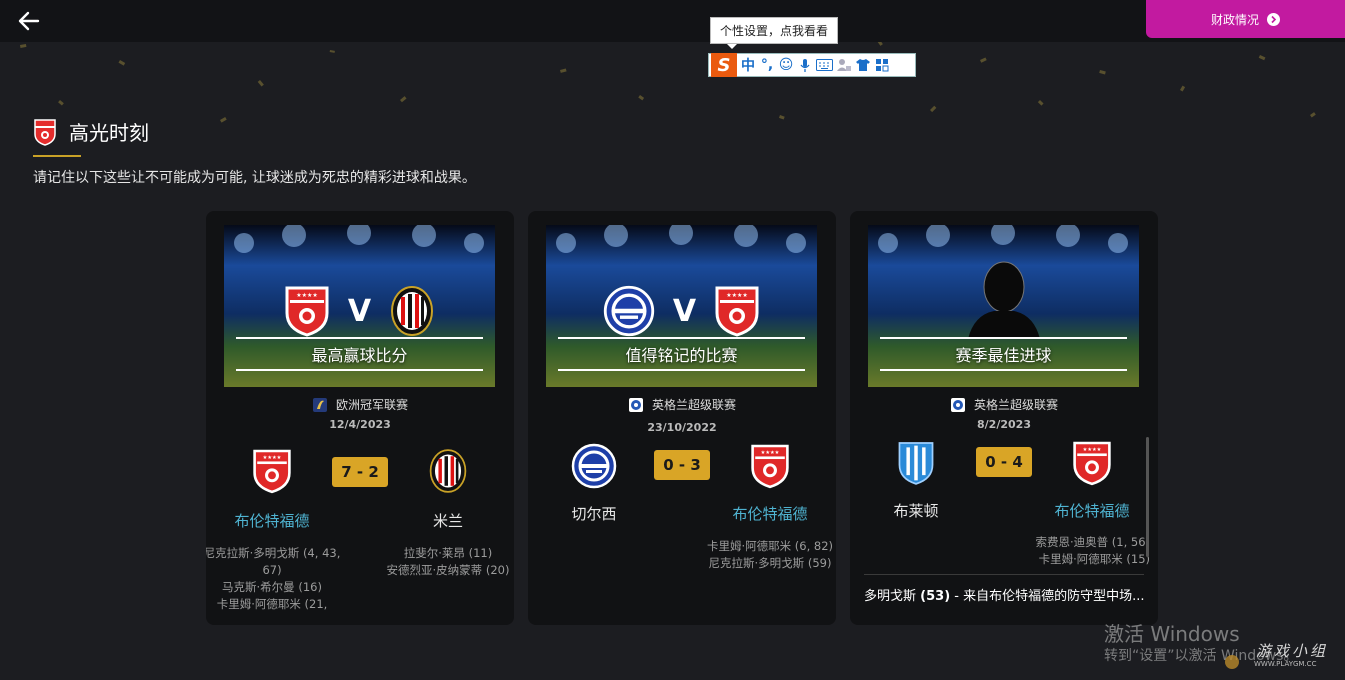 The height and width of the screenshot is (680, 1345). I want to click on finance-button: 财政情况, so click(1245, 19).